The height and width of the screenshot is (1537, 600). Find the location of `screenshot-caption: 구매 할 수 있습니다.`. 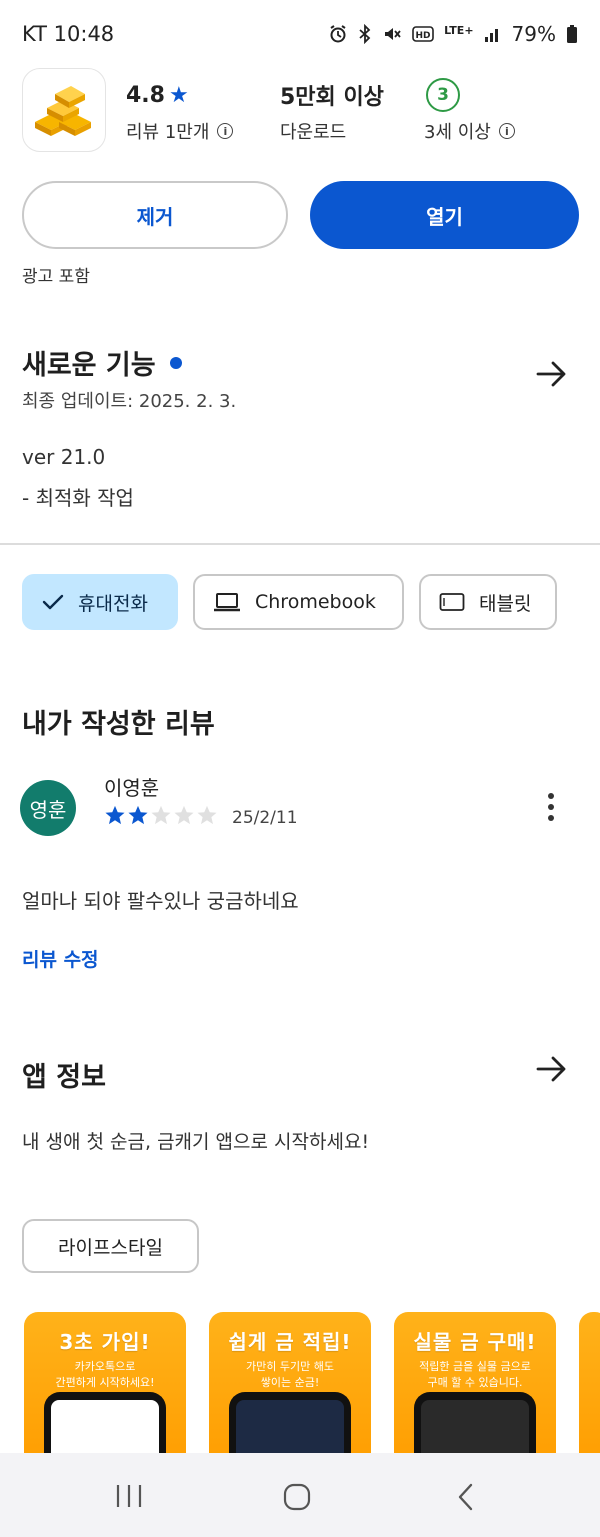

screenshot-caption: 구매 할 수 있습니다. is located at coordinates (475, 1382).